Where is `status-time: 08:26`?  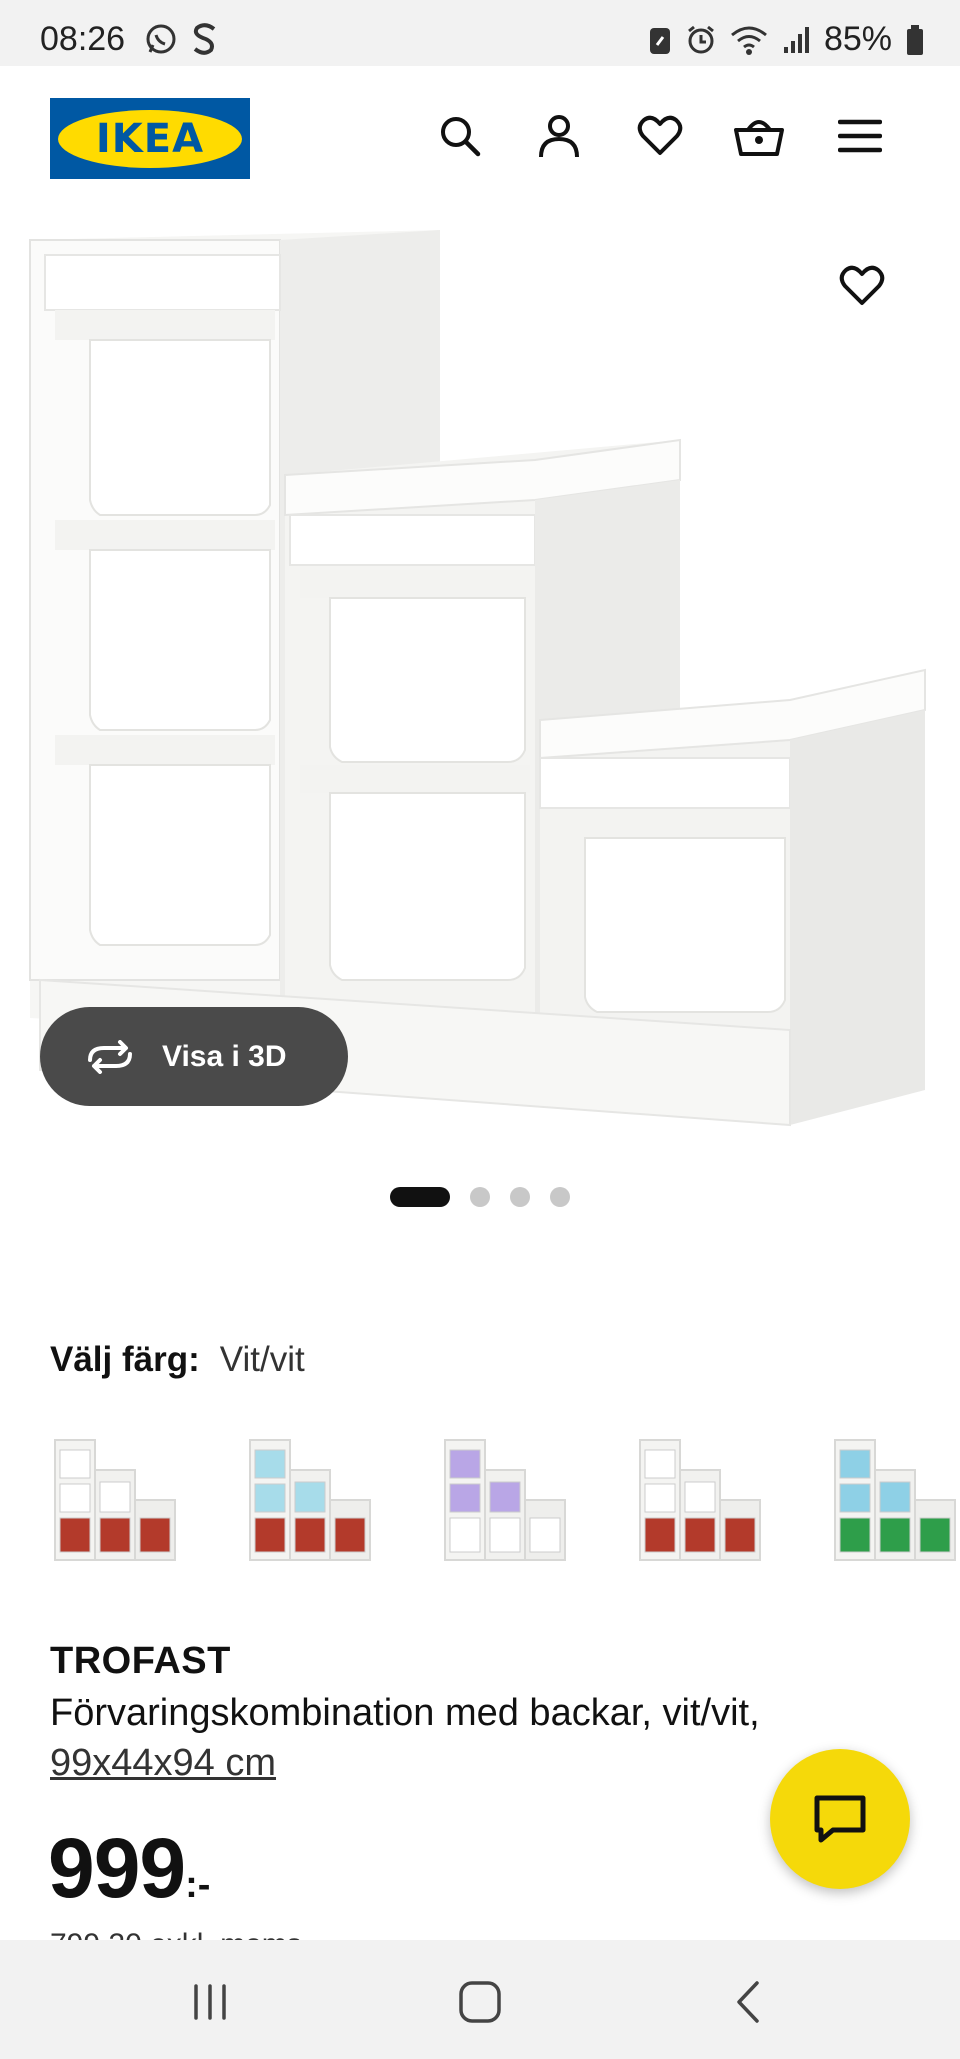 status-time: 08:26 is located at coordinates (83, 39).